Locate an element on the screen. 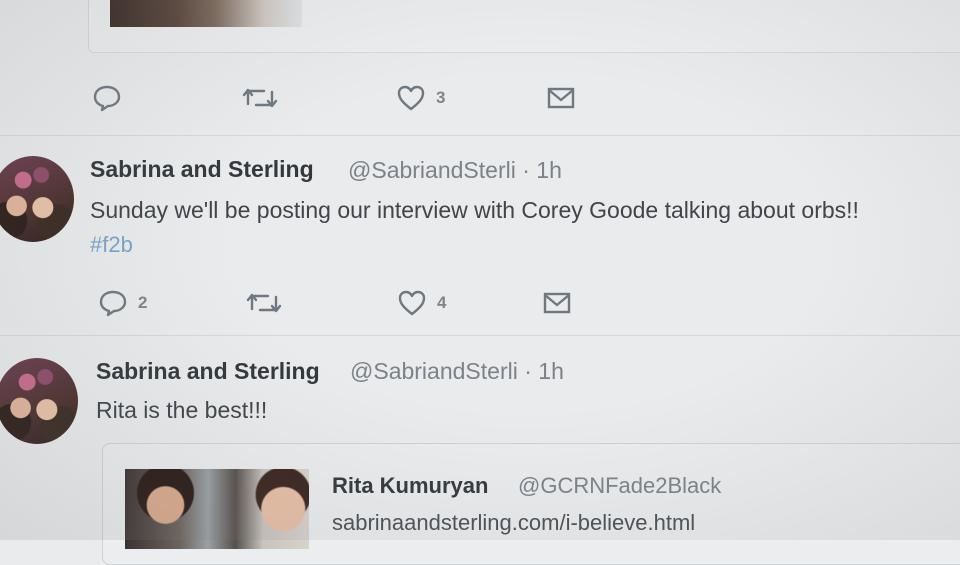 This screenshot has width=960, height=565. previous-tweet-actions: 3 is located at coordinates (480, 99).